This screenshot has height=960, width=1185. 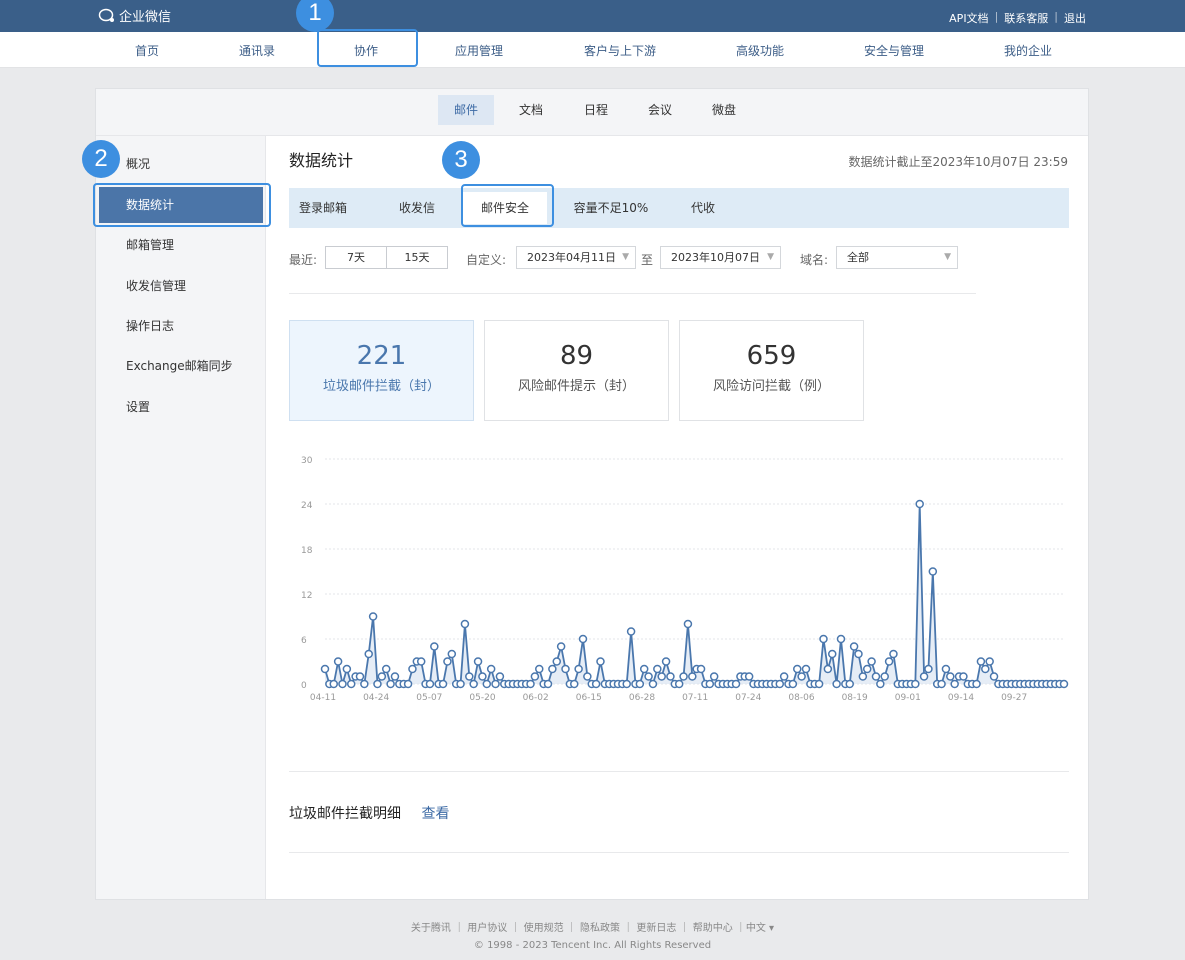 I want to click on nav-app-management: 应用管理, so click(x=479, y=50).